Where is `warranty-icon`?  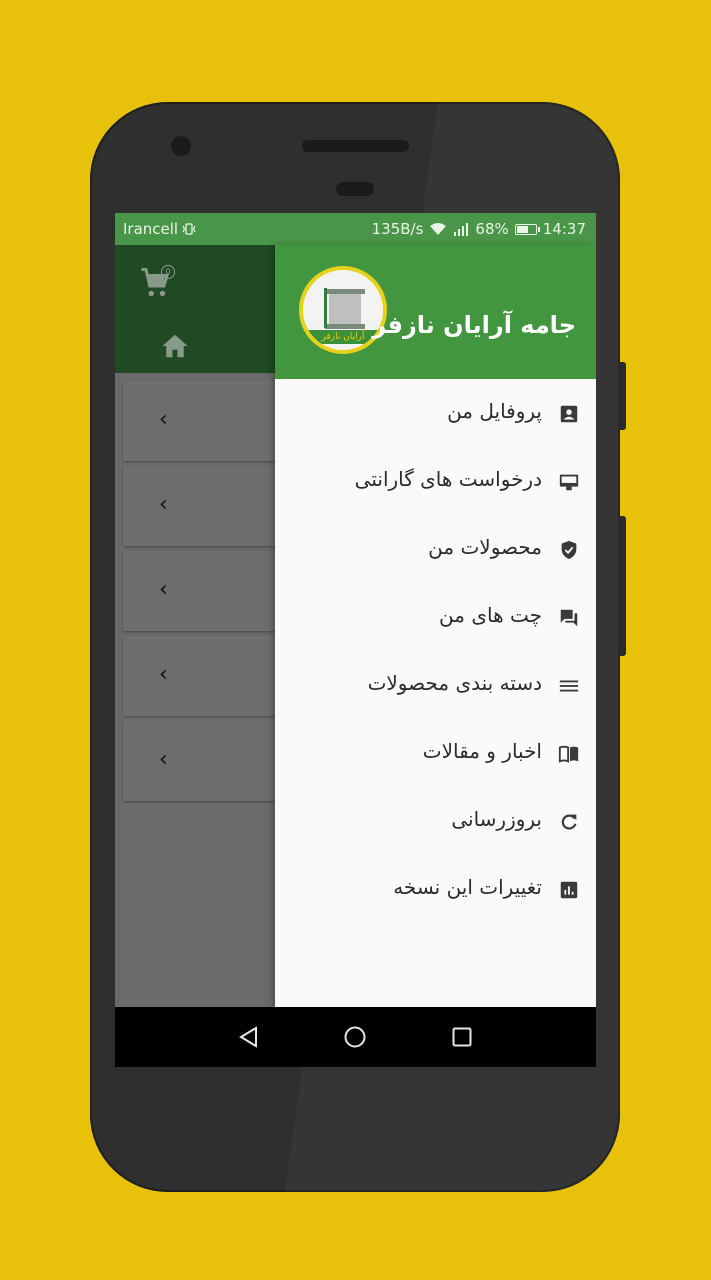
warranty-icon is located at coordinates (569, 482).